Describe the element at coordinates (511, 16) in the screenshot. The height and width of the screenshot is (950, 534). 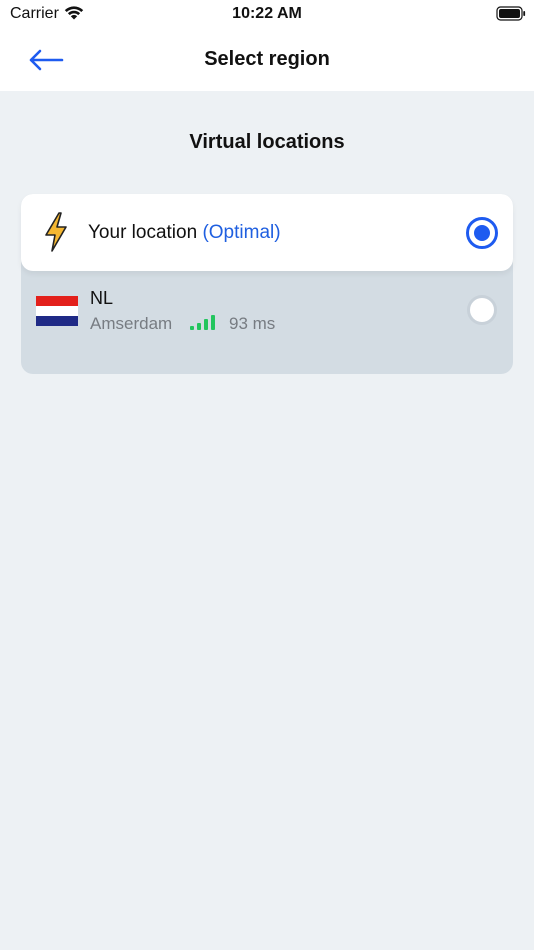
I see `battery-icon` at that location.